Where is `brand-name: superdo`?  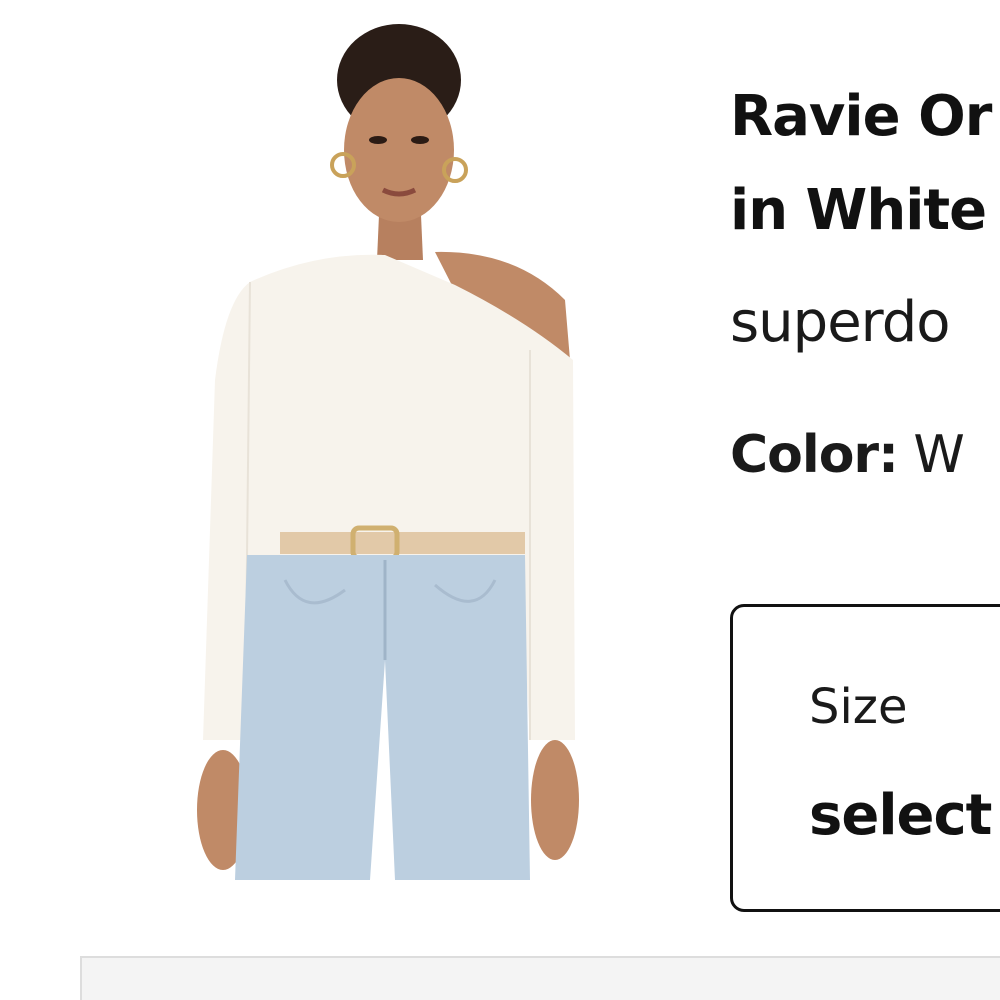
brand-name: superdo is located at coordinates (840, 322).